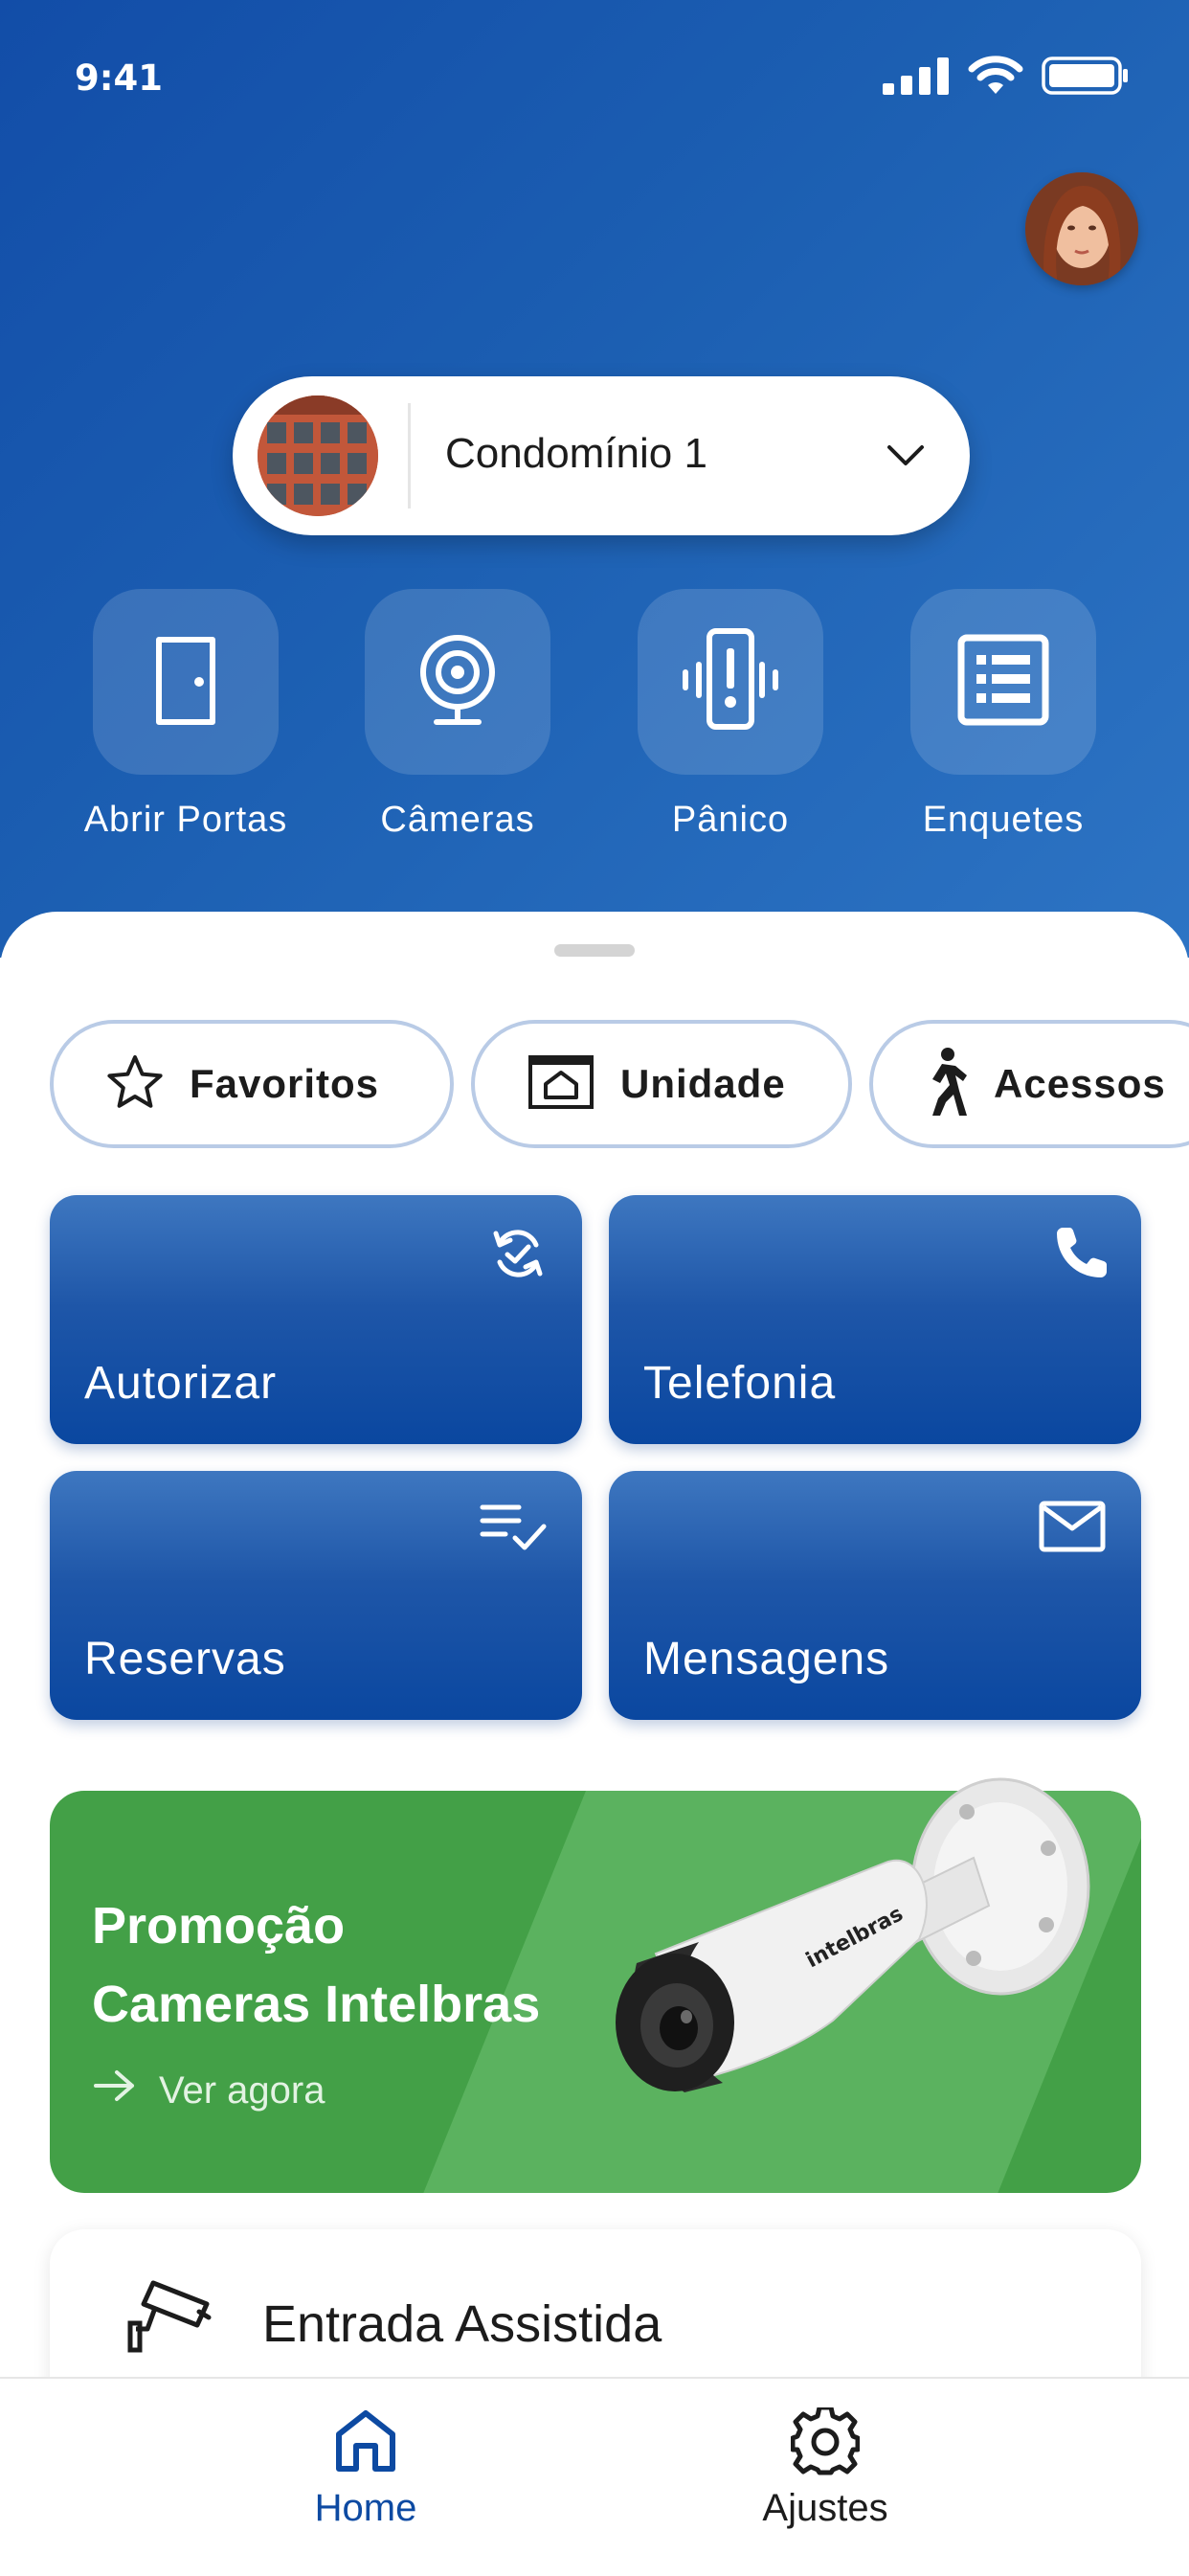 The width and height of the screenshot is (1189, 2576). I want to click on status-icons, so click(1006, 78).